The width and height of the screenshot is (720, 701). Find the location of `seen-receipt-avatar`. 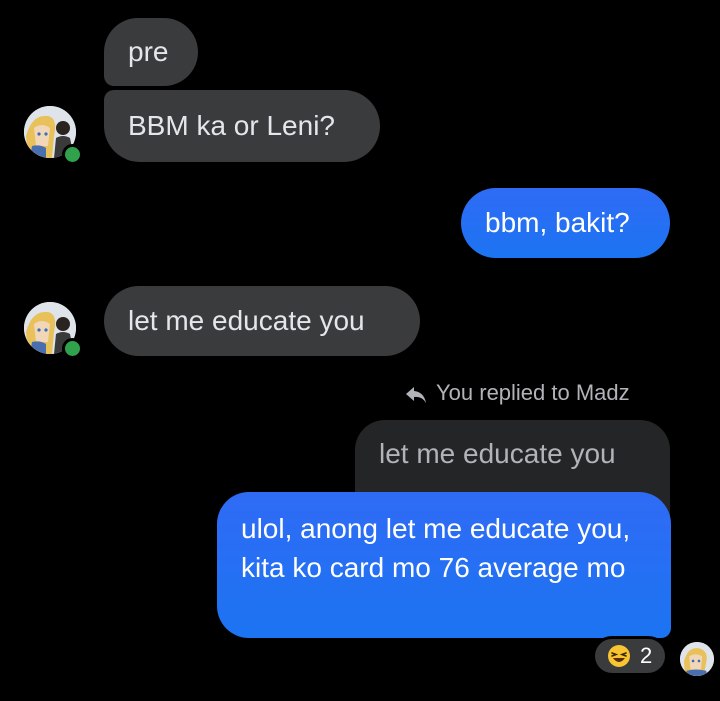

seen-receipt-avatar is located at coordinates (697, 659).